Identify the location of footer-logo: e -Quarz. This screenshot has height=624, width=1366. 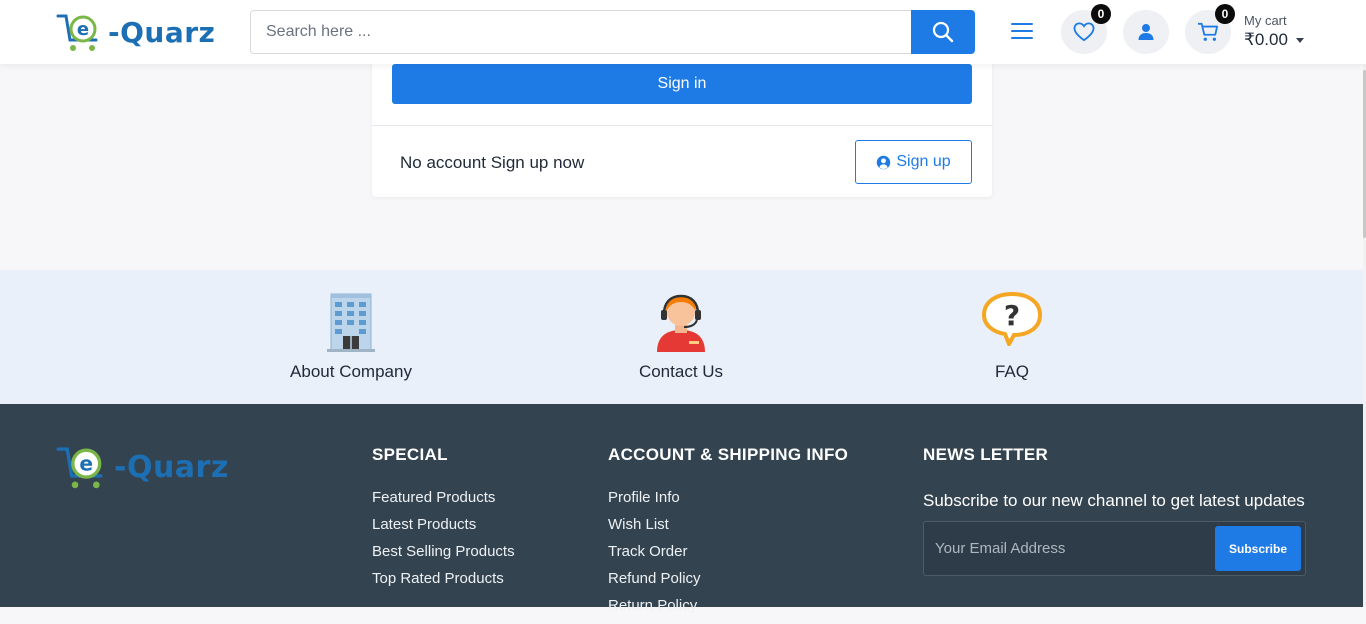
(142, 467).